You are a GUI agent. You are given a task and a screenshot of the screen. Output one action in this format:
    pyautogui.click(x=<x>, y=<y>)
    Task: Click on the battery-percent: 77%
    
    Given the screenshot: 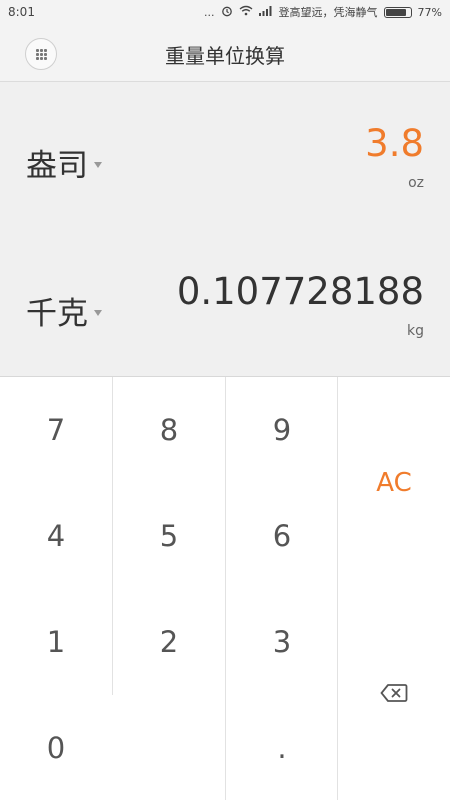 What is the action you would take?
    pyautogui.click(x=429, y=12)
    